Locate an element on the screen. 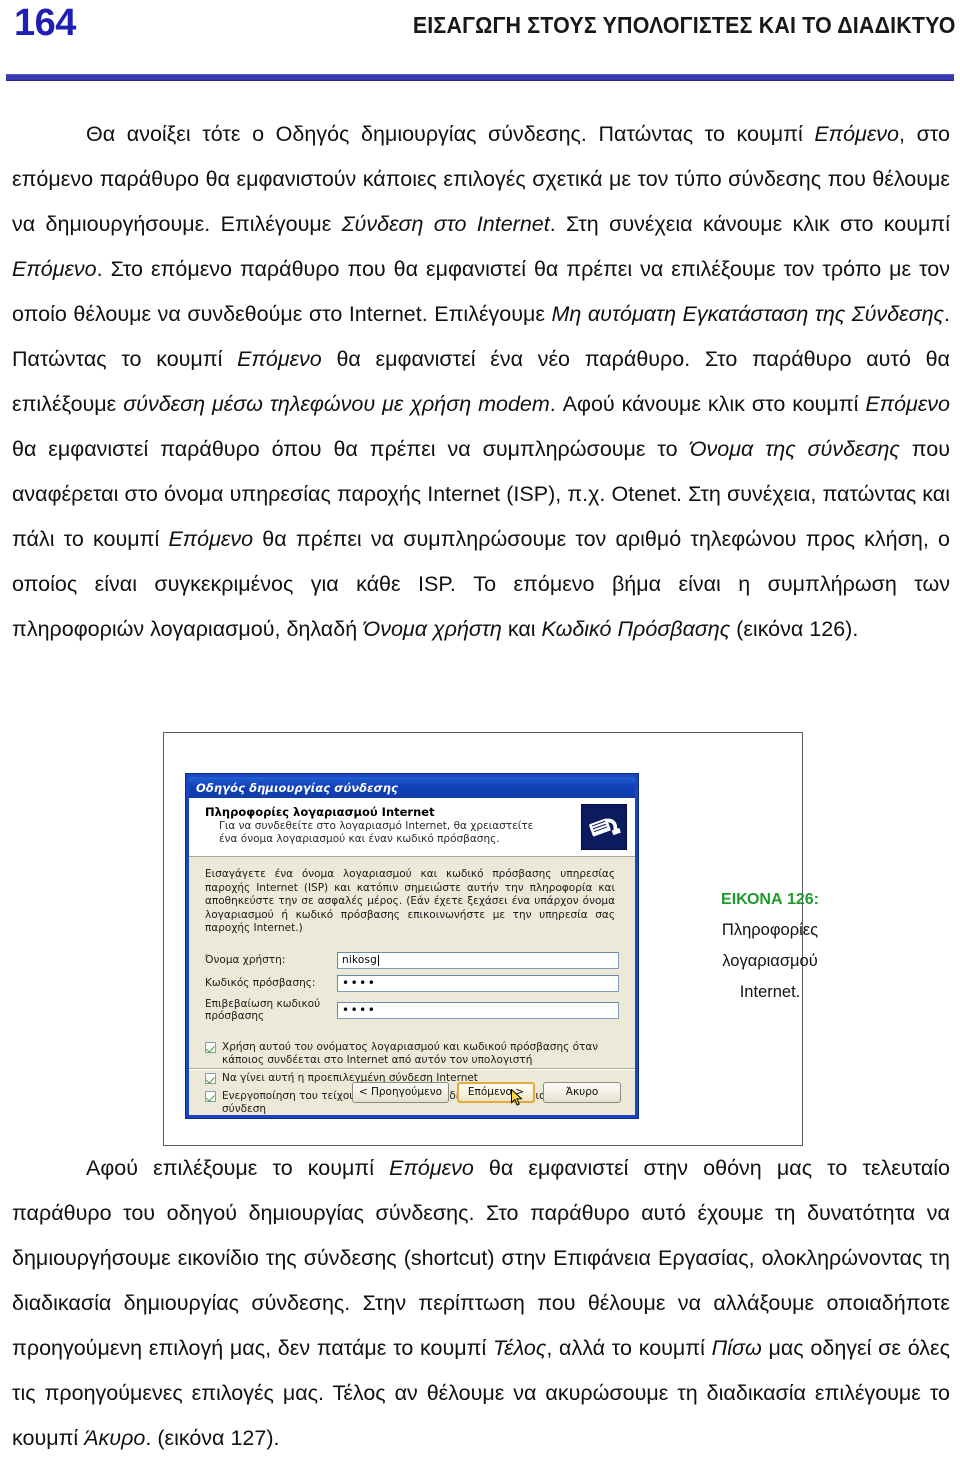 This screenshot has height=1483, width=960. checkbox-shared-credentials-icon is located at coordinates (210, 1047).